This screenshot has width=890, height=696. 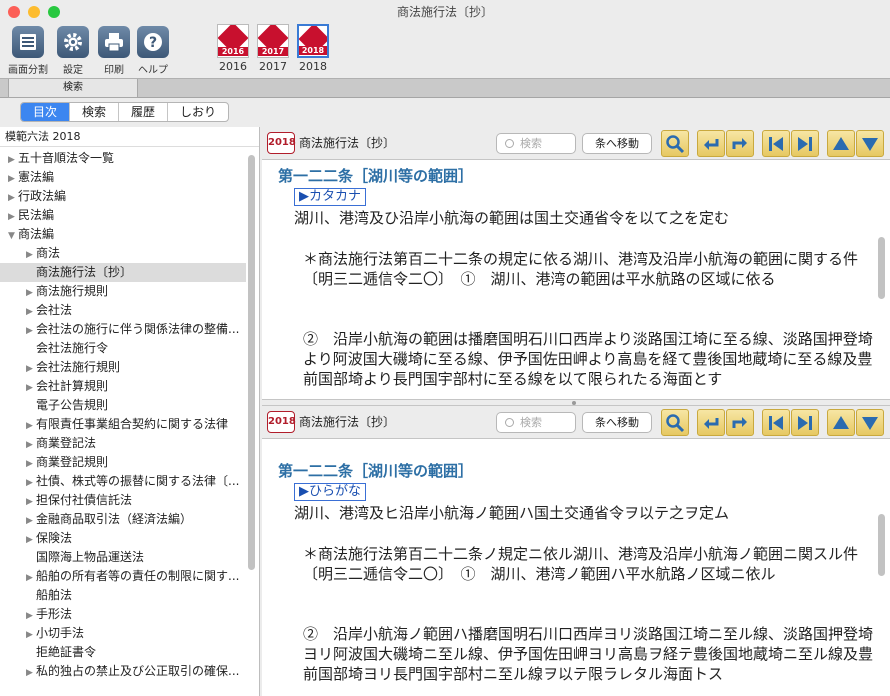 I want to click on sidebar-item: 国際海上物品運送法, so click(x=123, y=557).